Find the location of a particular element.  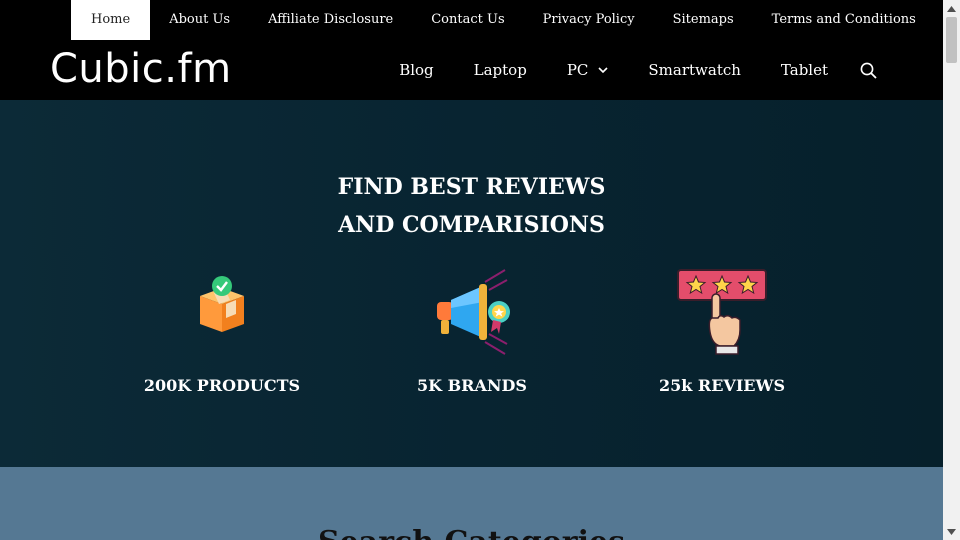

topnav-privacy-policy: Privacy Policy is located at coordinates (589, 20).